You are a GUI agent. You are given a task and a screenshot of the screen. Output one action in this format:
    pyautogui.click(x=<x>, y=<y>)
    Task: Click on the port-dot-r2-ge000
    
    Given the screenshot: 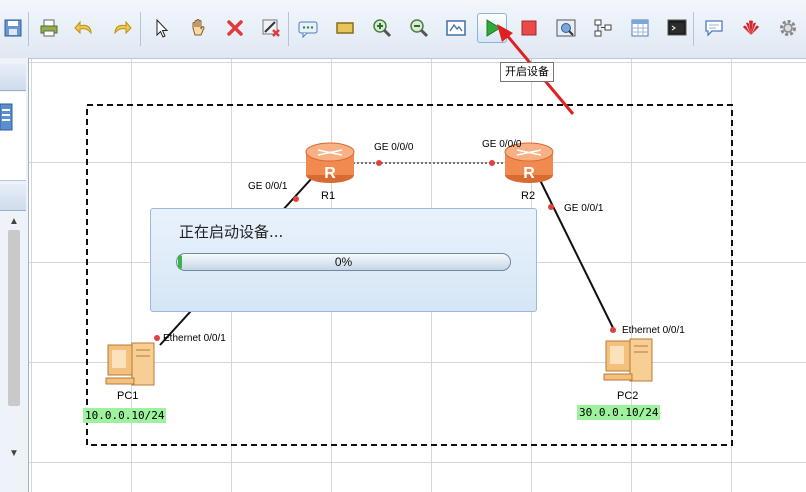 What is the action you would take?
    pyautogui.click(x=492, y=163)
    